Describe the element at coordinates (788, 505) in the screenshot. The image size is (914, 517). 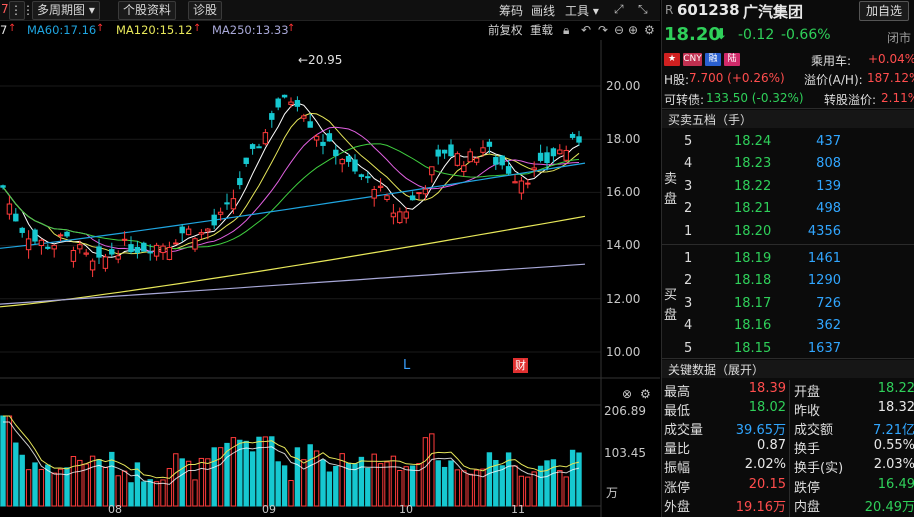
I see `key-data-row: 外盘 19.16万 内盘 20.49万` at that location.